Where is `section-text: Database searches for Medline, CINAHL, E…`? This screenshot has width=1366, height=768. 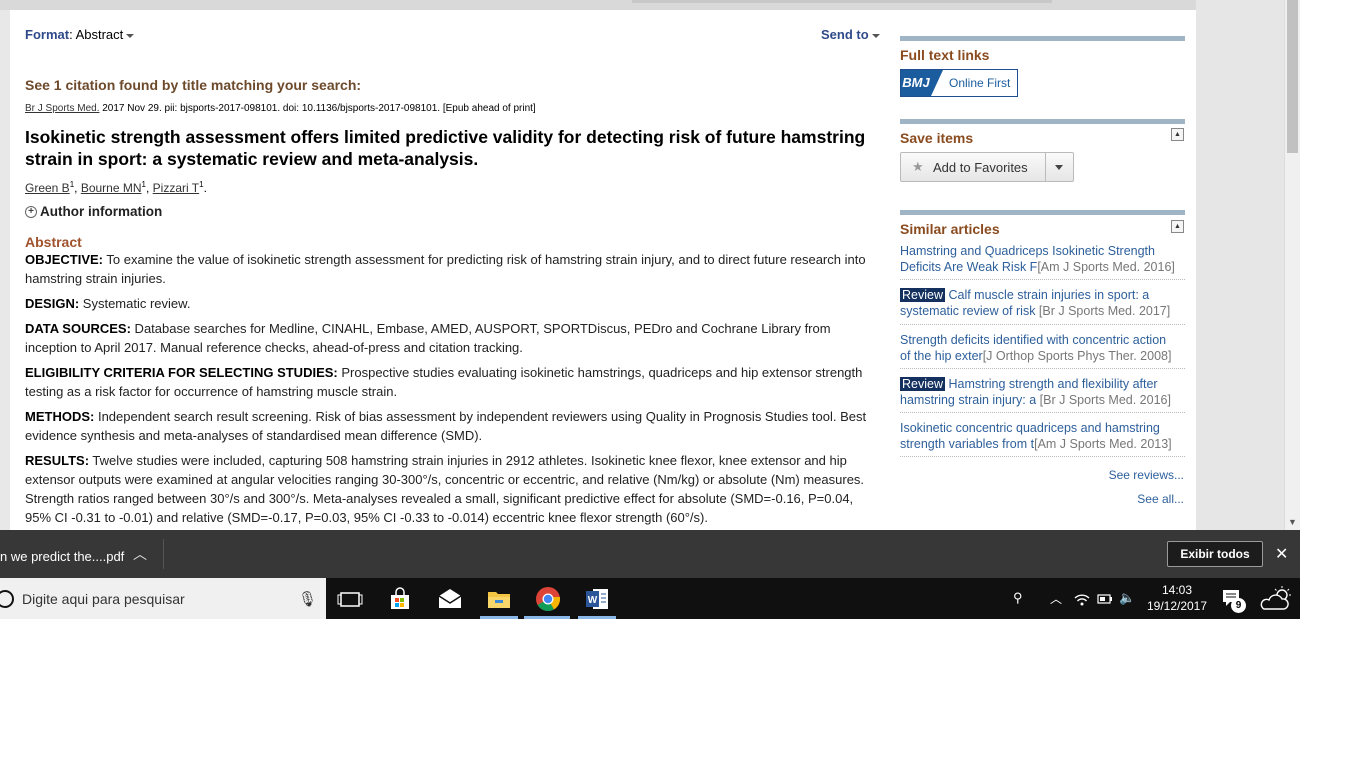 section-text: Database searches for Medline, CINAHL, E… is located at coordinates (428, 338).